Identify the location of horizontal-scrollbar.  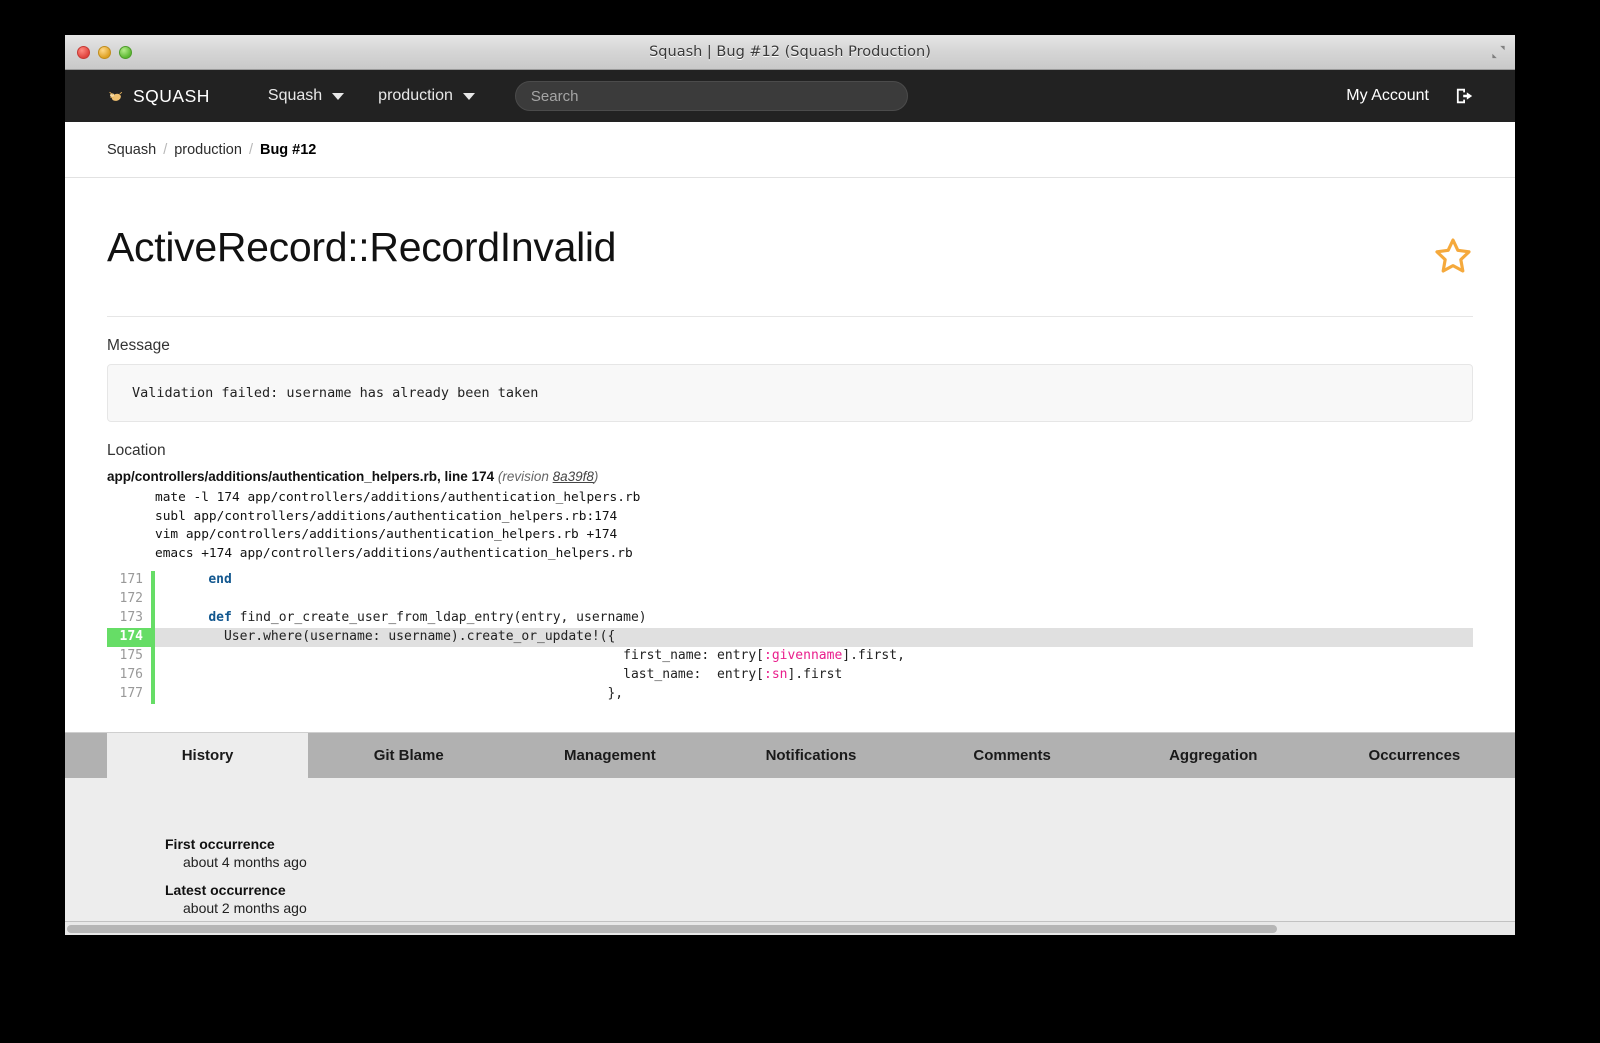
(790, 928).